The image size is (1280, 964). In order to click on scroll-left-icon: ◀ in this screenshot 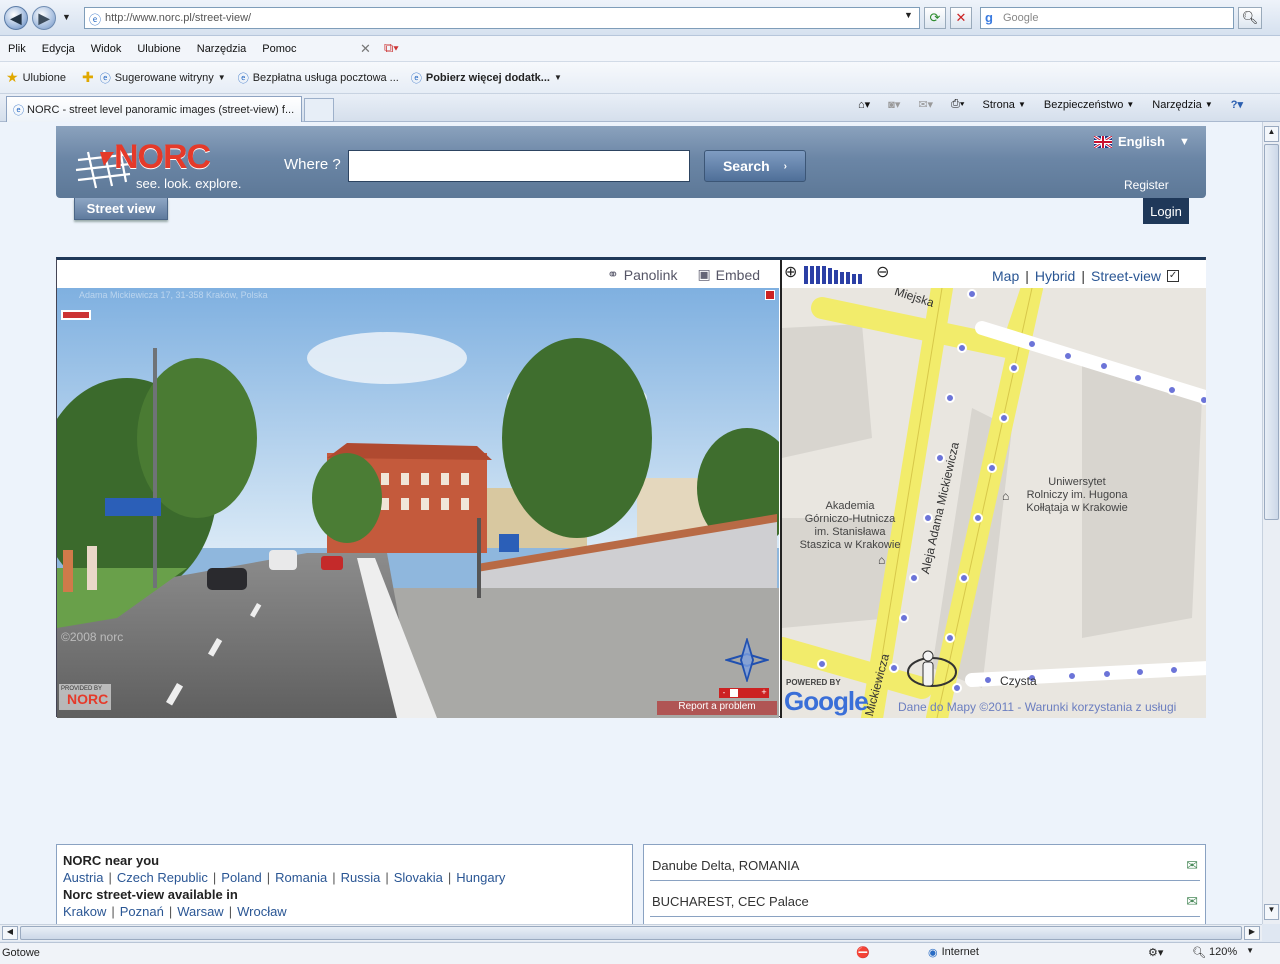, I will do `click(10, 933)`.